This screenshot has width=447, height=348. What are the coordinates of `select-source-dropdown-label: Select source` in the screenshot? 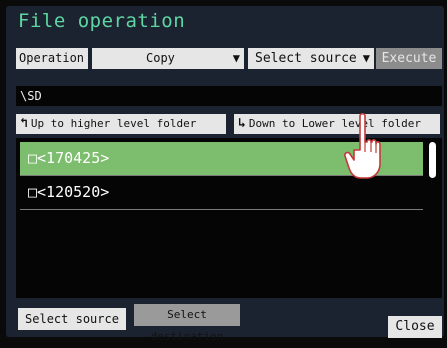 It's located at (306, 58).